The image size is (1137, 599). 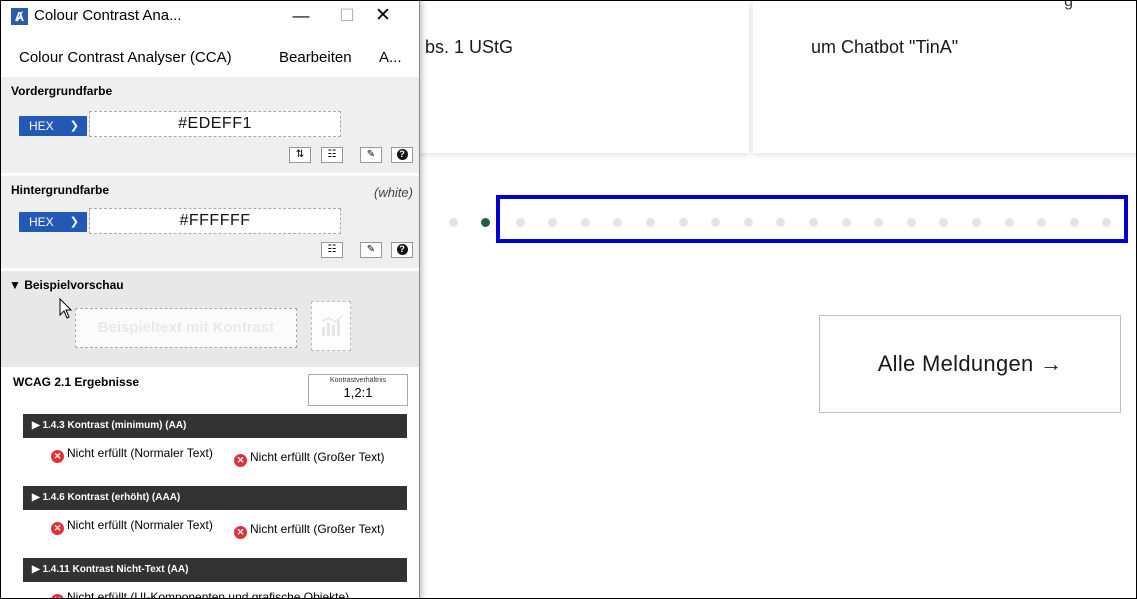 I want to click on news-card-right: g um Chatbot "TinA", so click(x=944, y=76).